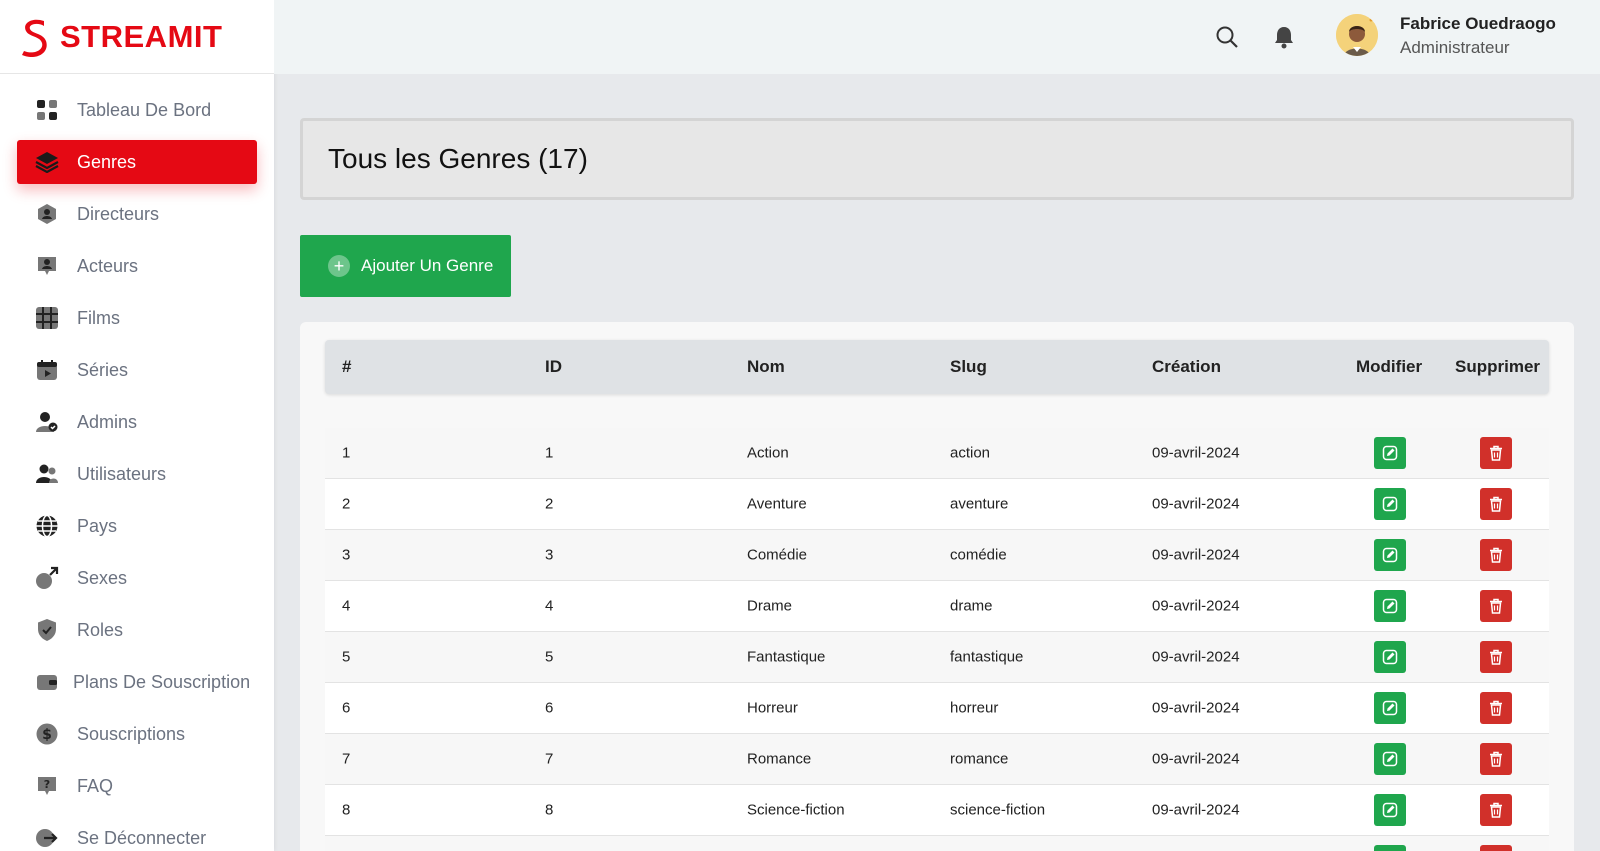  What do you see at coordinates (137, 526) in the screenshot?
I see `sidebar-item-pays: Pays` at bounding box center [137, 526].